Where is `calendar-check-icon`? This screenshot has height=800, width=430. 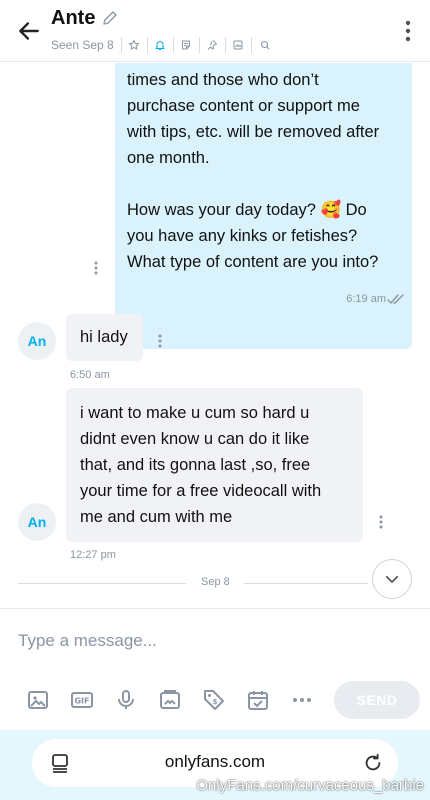
calendar-check-icon is located at coordinates (258, 700).